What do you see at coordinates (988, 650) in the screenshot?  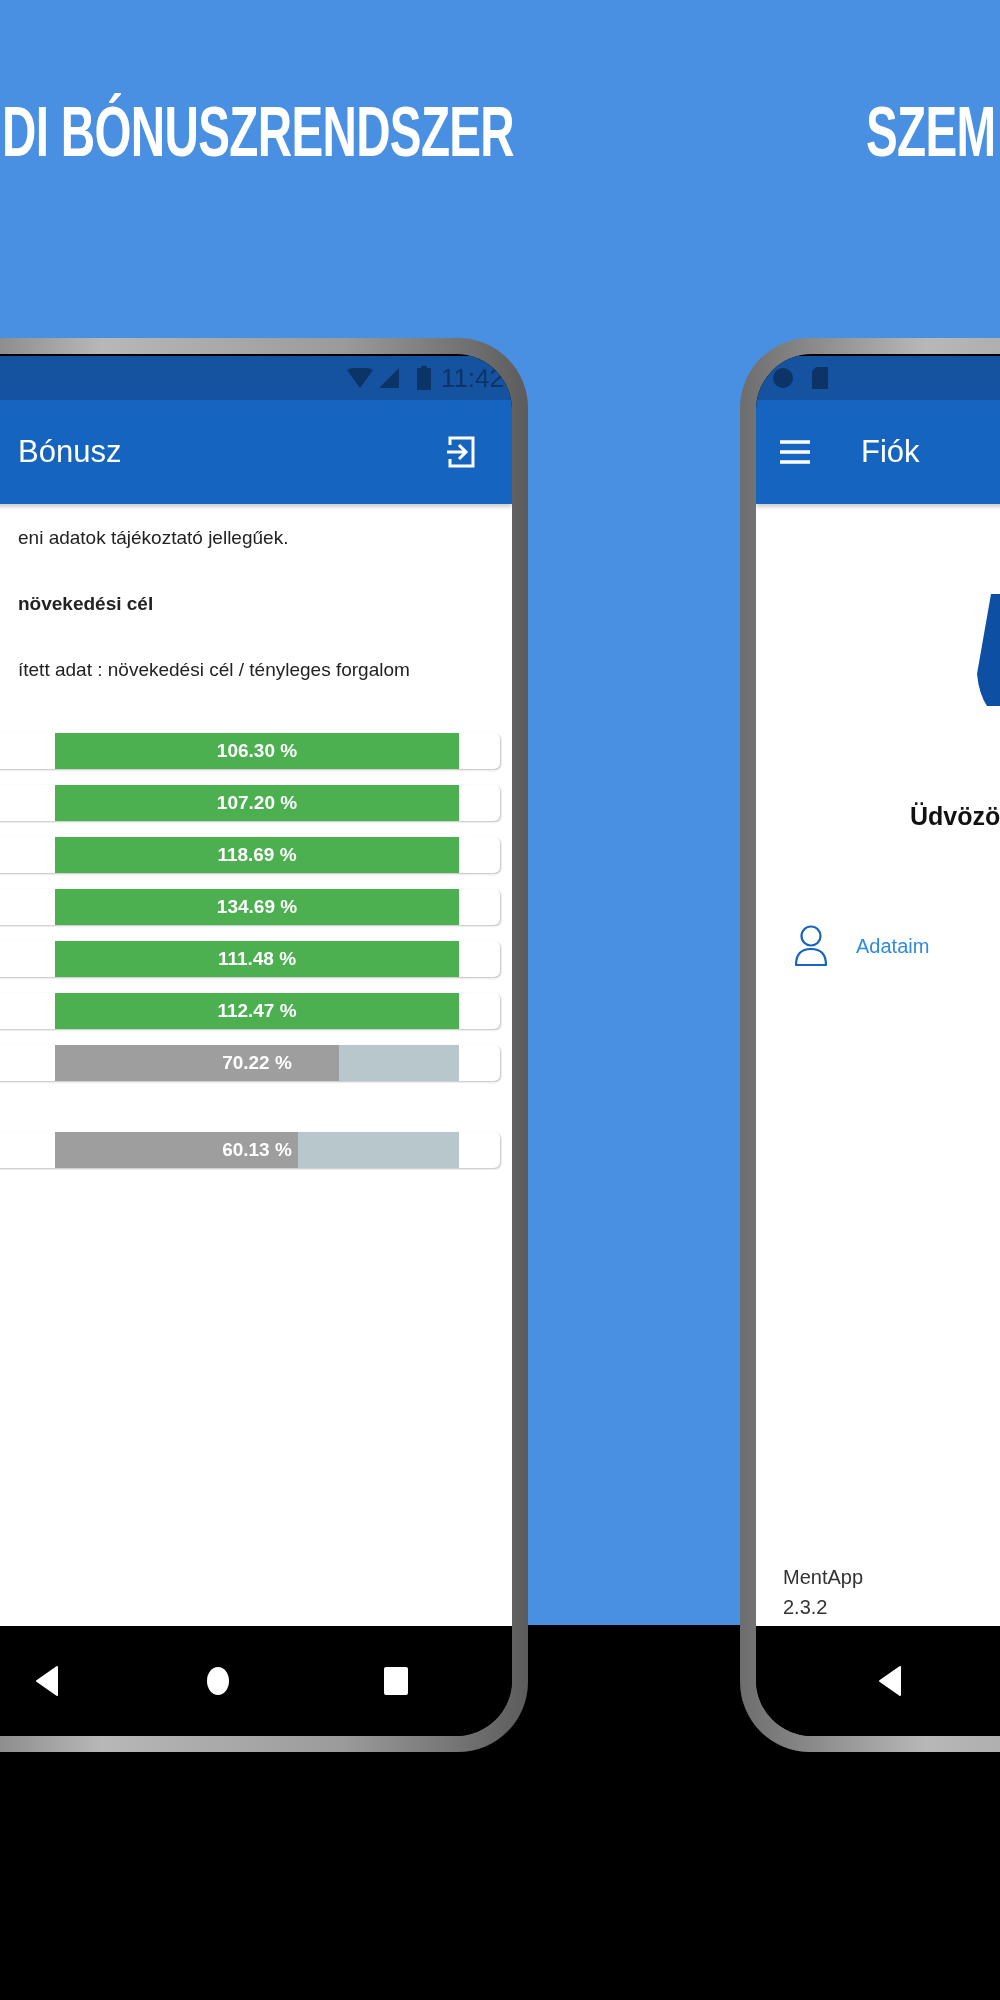 I see `logo-icon` at bounding box center [988, 650].